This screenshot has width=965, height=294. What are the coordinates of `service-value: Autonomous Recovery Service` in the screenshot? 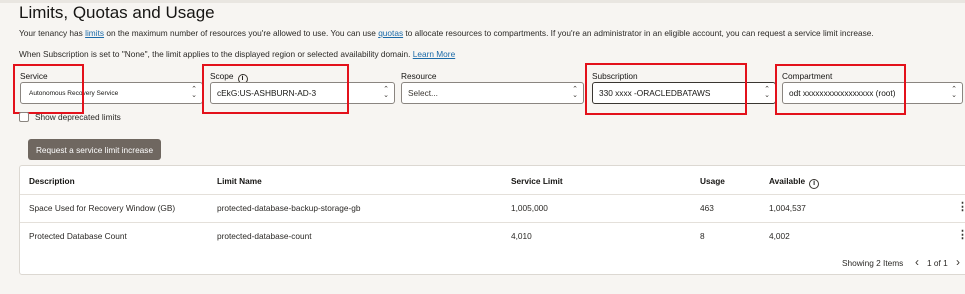 It's located at (74, 93).